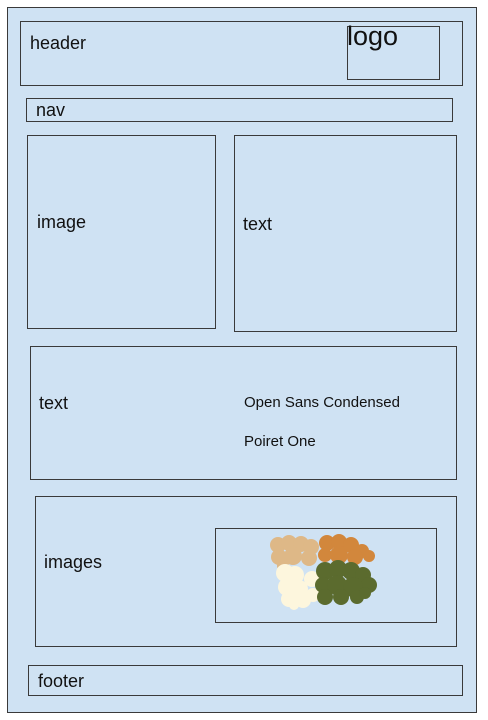 This screenshot has height=720, width=488. Describe the element at coordinates (346, 582) in the screenshot. I see `swatch-olive` at that location.